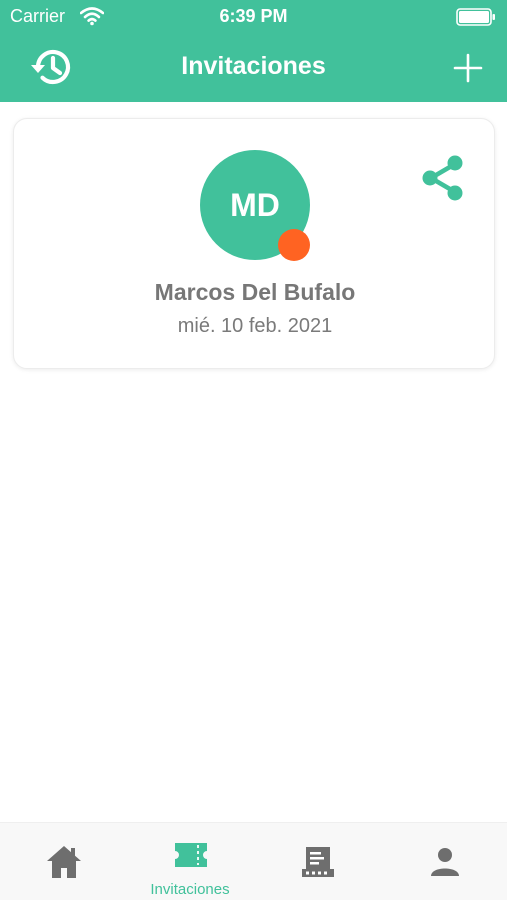 The image size is (507, 900). I want to click on home-icon, so click(64, 862).